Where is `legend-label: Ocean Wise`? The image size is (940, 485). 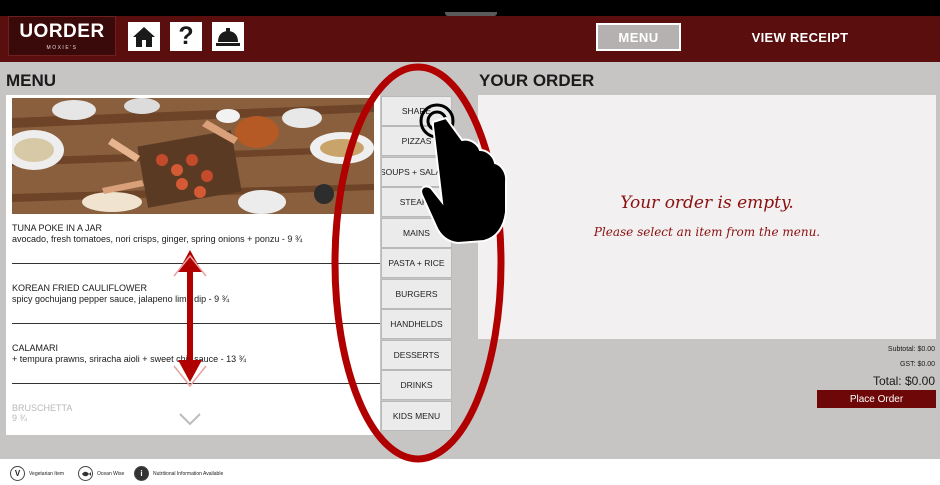
legend-label: Ocean Wise is located at coordinates (111, 473).